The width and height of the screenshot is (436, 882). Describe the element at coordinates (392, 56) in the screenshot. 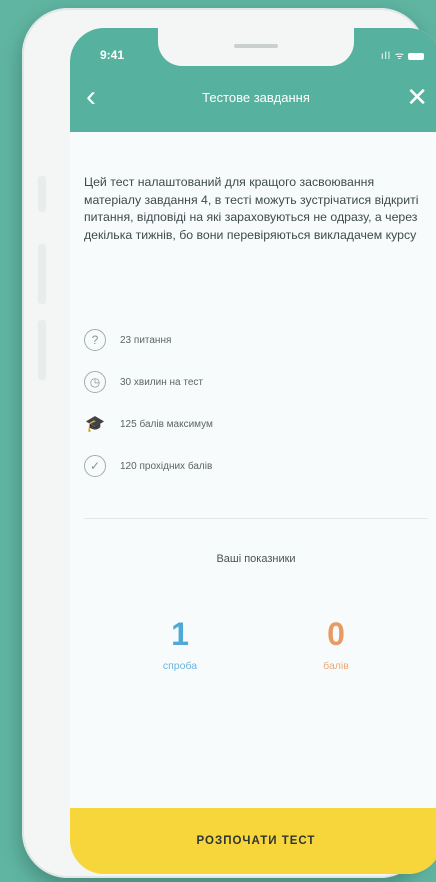

I see `signal-wifi-icon: ıll ᯤ` at that location.